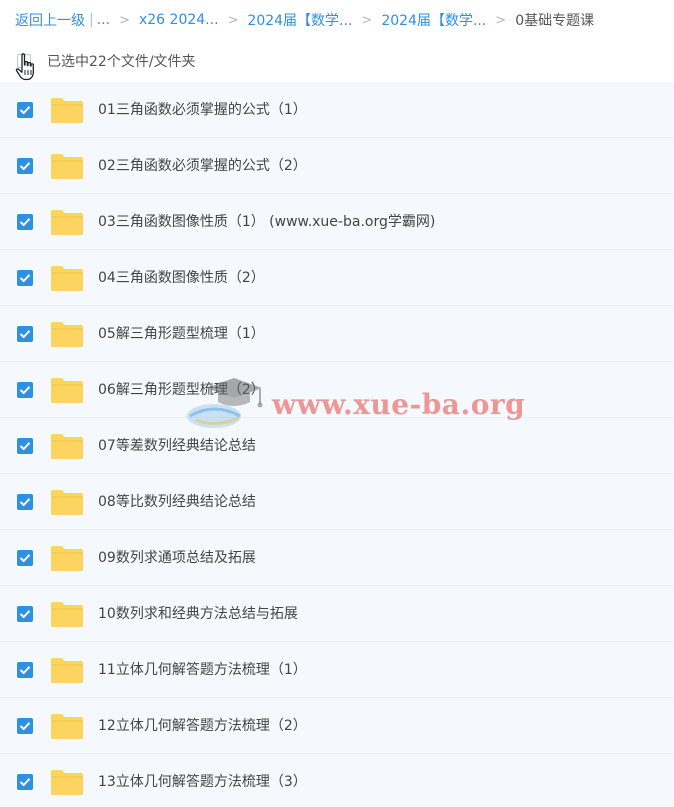 The width and height of the screenshot is (674, 807). I want to click on selection-header: 已选中22个文件/文件夹, so click(337, 61).